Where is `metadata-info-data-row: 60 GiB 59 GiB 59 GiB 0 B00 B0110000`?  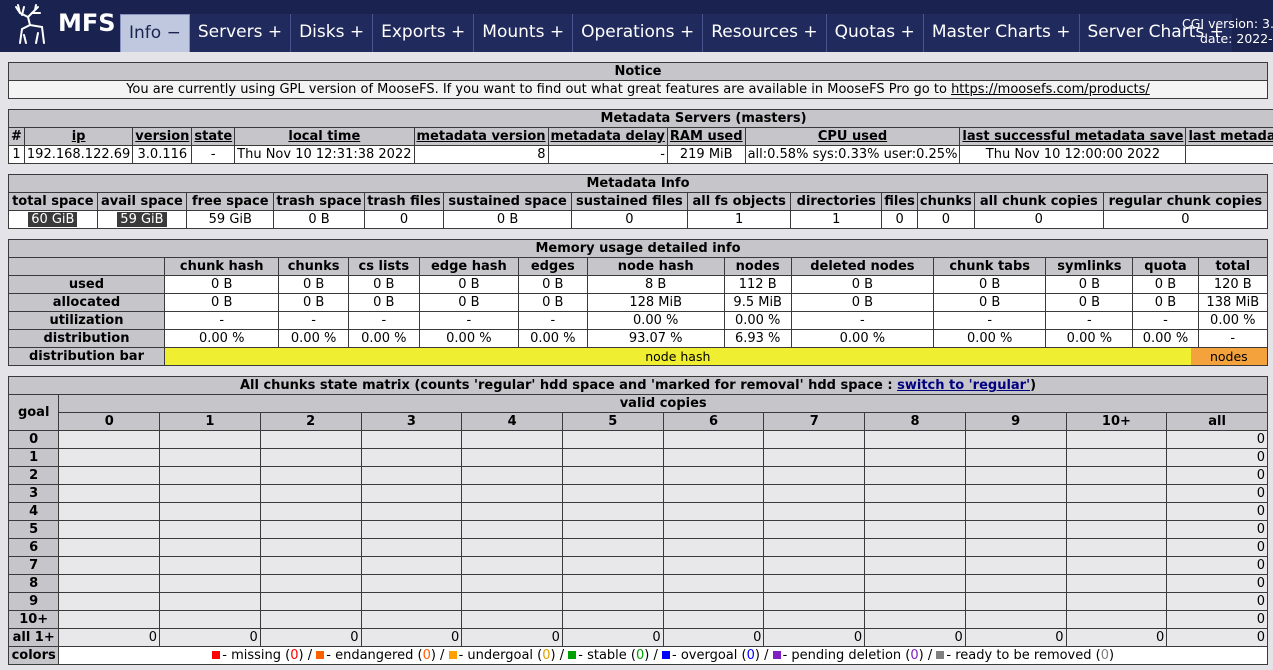 metadata-info-data-row: 60 GiB 59 GiB 59 GiB 0 B00 B0110000 is located at coordinates (638, 219).